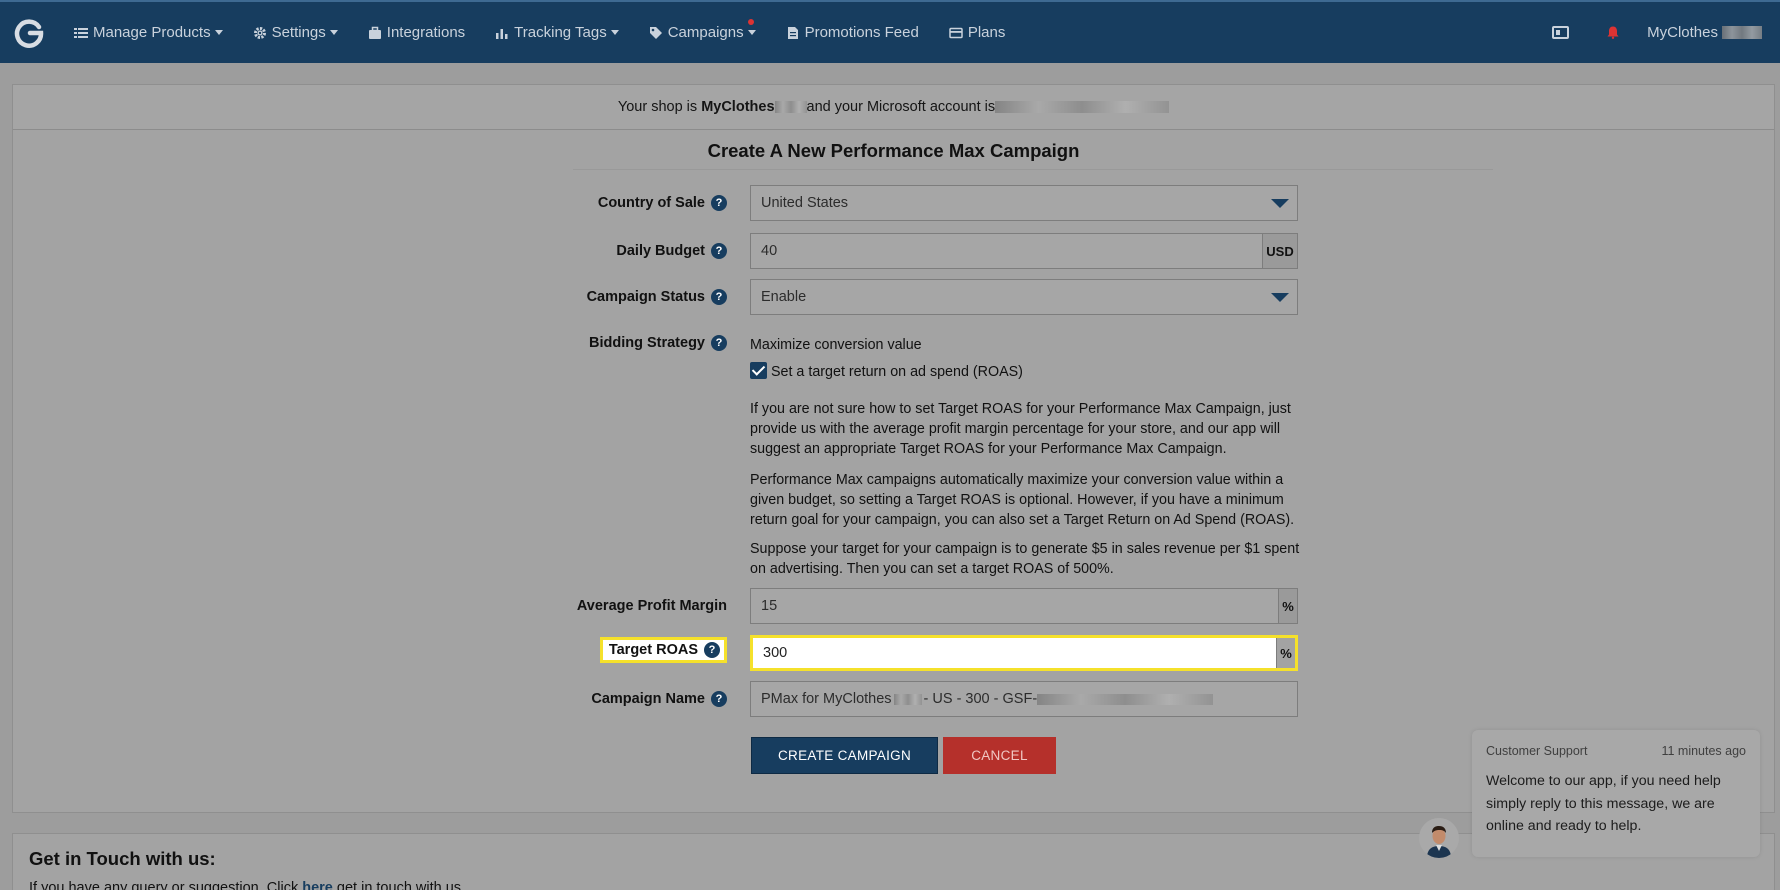 The height and width of the screenshot is (890, 1780). I want to click on label-text: Campaign Name, so click(648, 699).